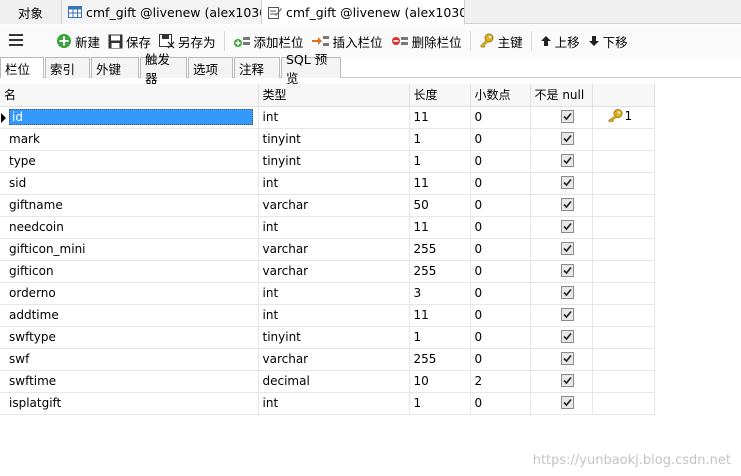 The width and height of the screenshot is (741, 476). What do you see at coordinates (327, 293) in the screenshot?
I see `table-row: orderno int 3 0` at bounding box center [327, 293].